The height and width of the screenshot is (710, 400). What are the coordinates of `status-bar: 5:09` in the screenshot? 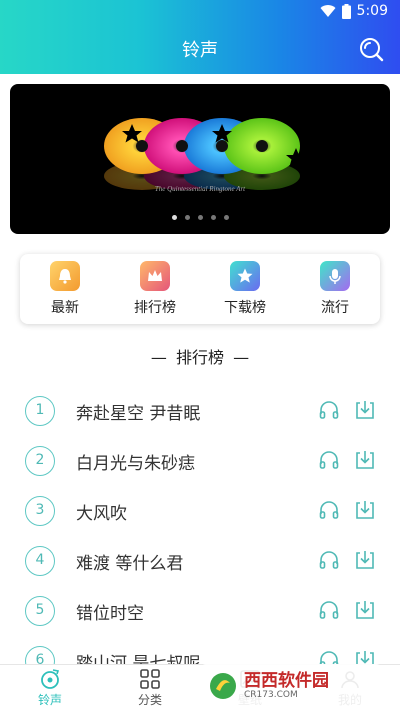 It's located at (200, 12).